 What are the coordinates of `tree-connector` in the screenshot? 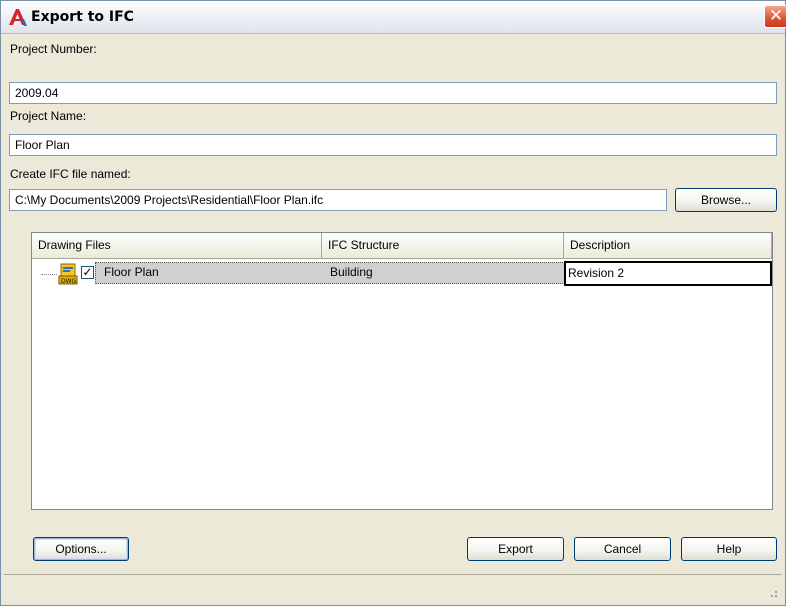 It's located at (49, 274).